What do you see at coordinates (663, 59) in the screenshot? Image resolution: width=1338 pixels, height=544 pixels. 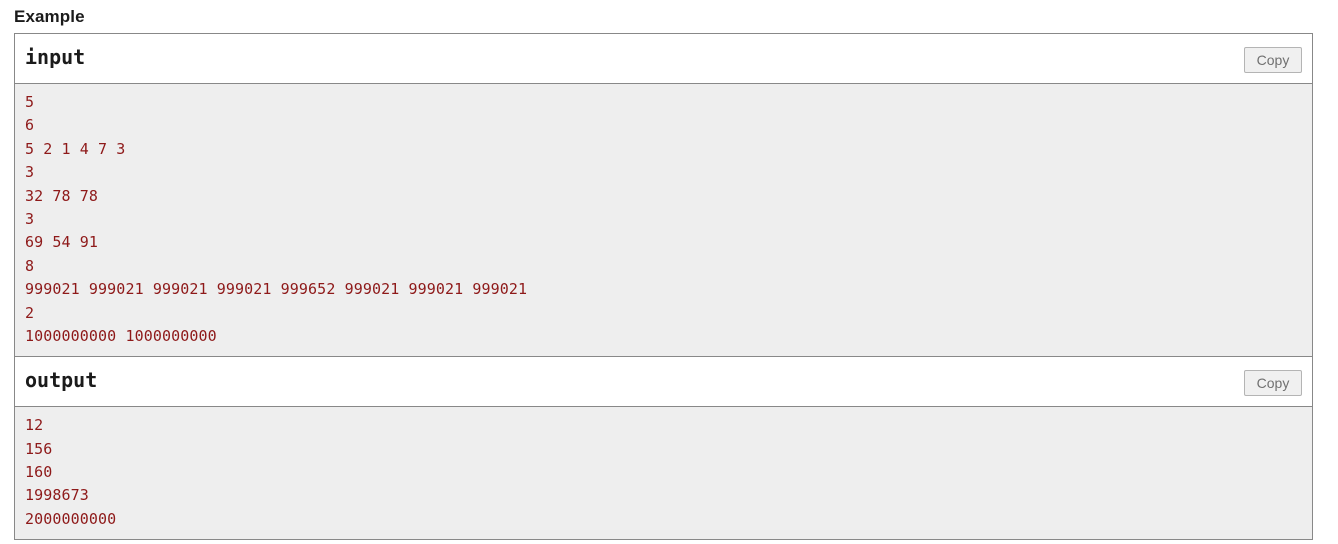 I see `input-header: input Copy` at bounding box center [663, 59].